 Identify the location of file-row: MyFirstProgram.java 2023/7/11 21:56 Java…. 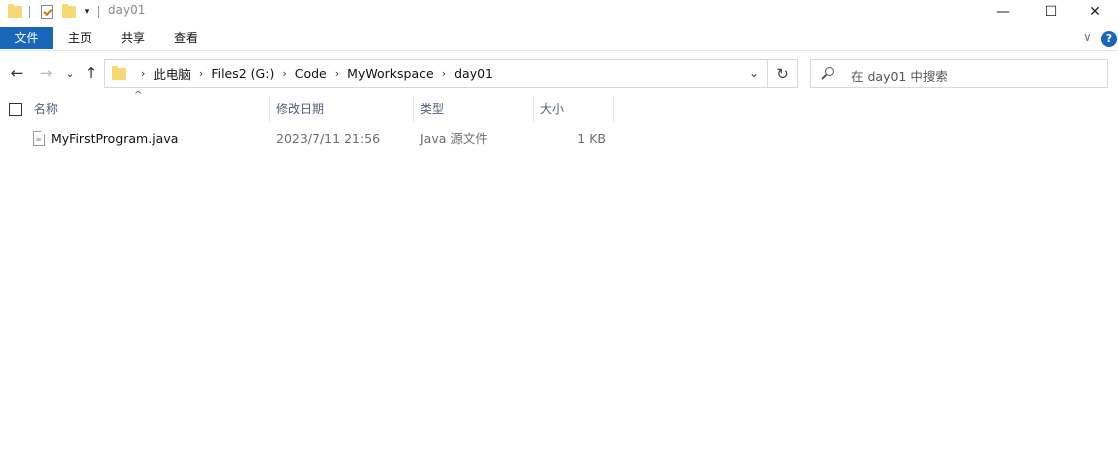
(559, 139).